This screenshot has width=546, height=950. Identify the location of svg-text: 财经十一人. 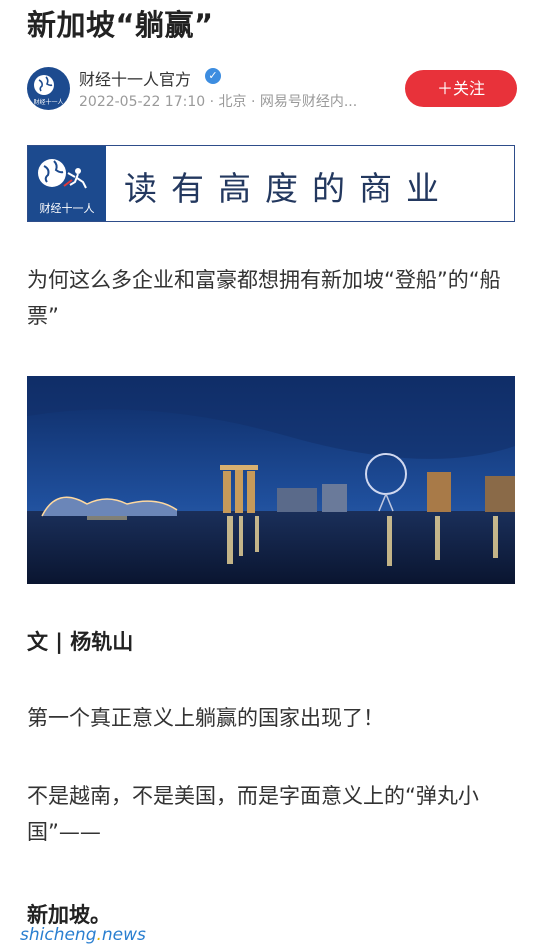
(48, 102).